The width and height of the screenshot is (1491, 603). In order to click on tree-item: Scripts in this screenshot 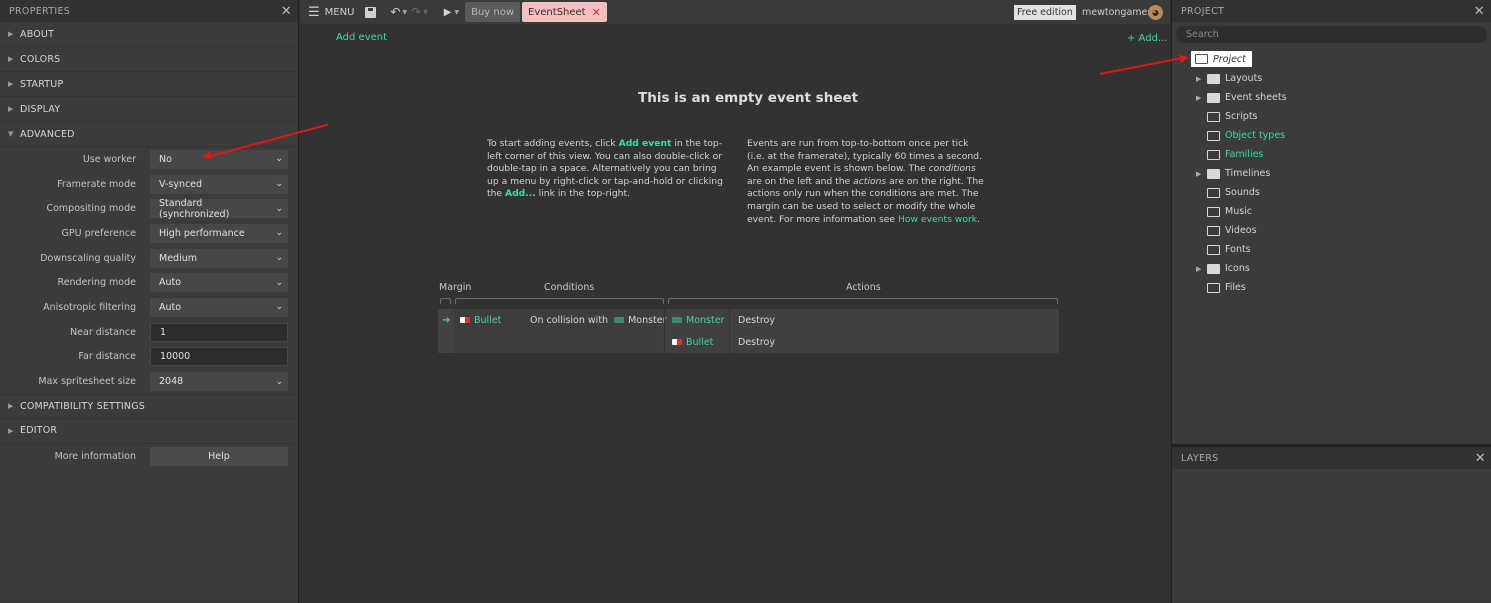, I will do `click(1227, 116)`.